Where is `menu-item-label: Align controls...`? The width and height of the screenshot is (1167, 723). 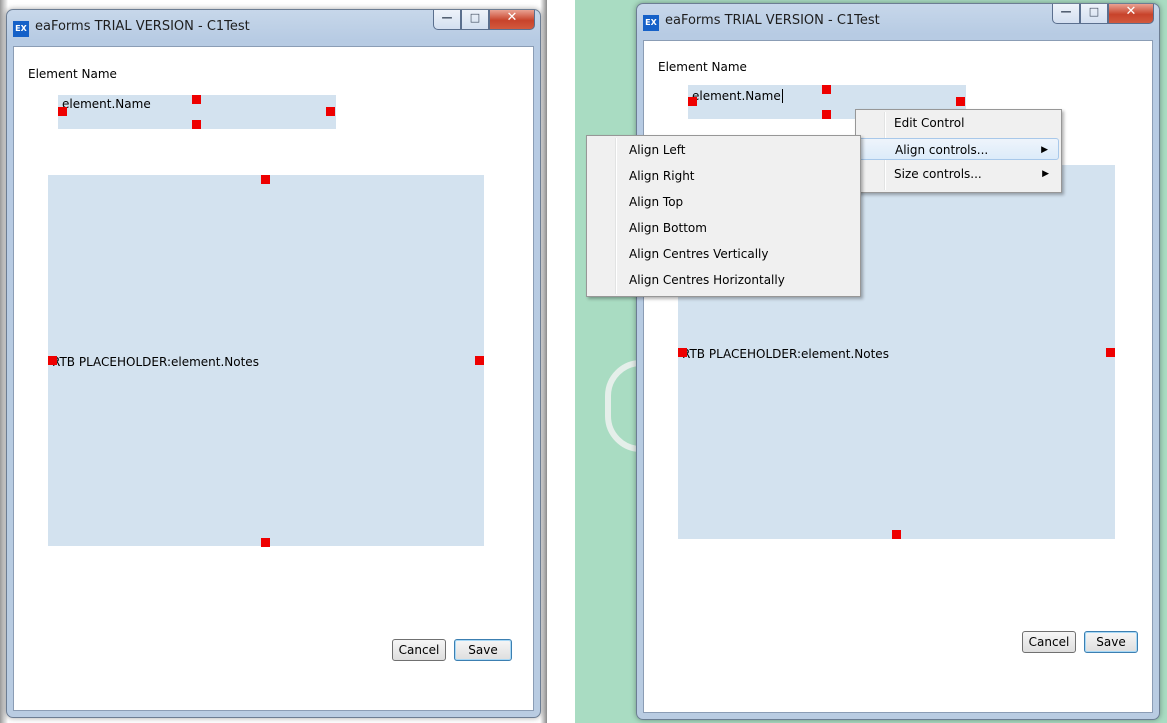 menu-item-label: Align controls... is located at coordinates (942, 150).